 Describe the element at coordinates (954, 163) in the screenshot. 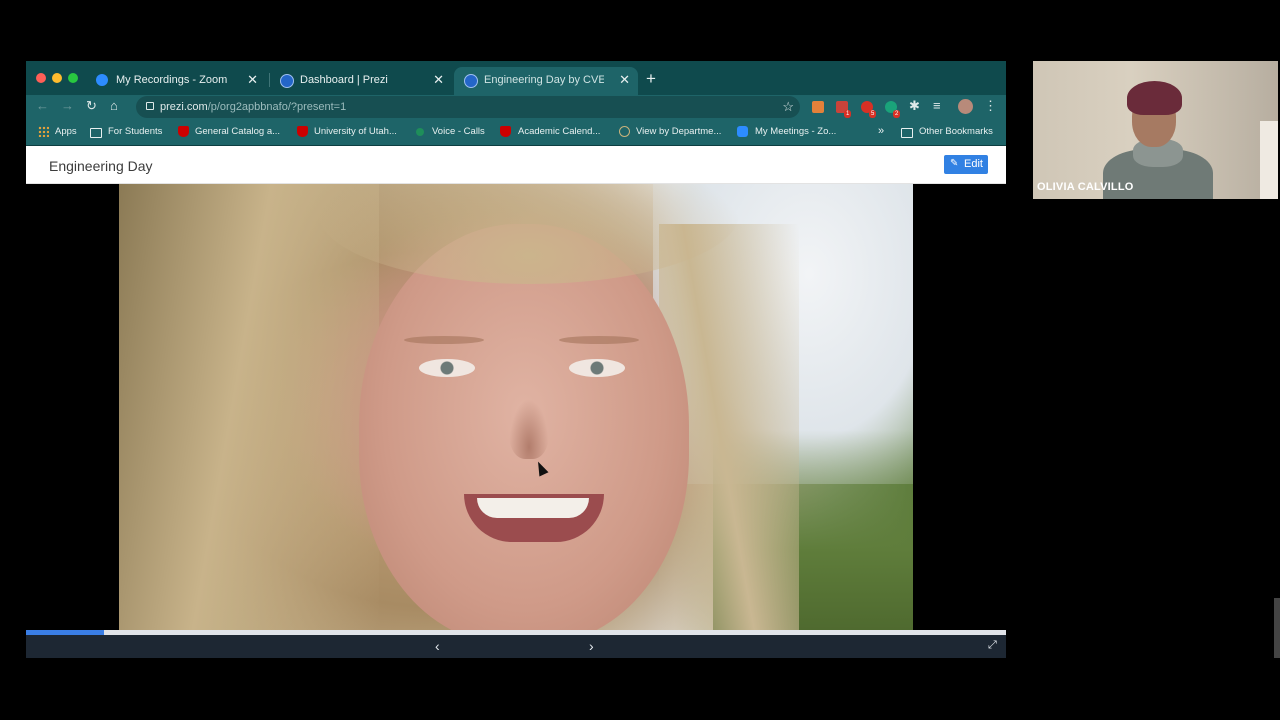

I see `pencil-icon: ✎` at that location.